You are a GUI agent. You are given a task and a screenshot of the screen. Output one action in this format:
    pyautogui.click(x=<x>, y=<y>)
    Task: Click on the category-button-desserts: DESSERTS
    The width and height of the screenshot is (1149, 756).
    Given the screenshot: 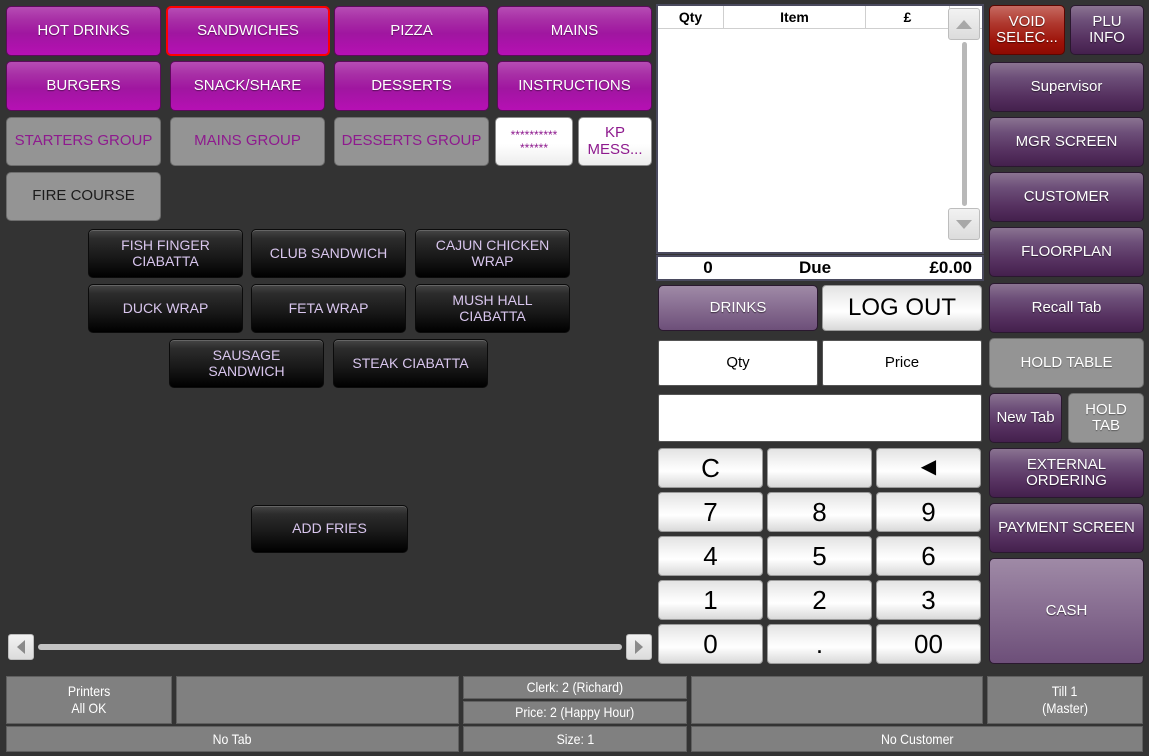 What is the action you would take?
    pyautogui.click(x=411, y=86)
    